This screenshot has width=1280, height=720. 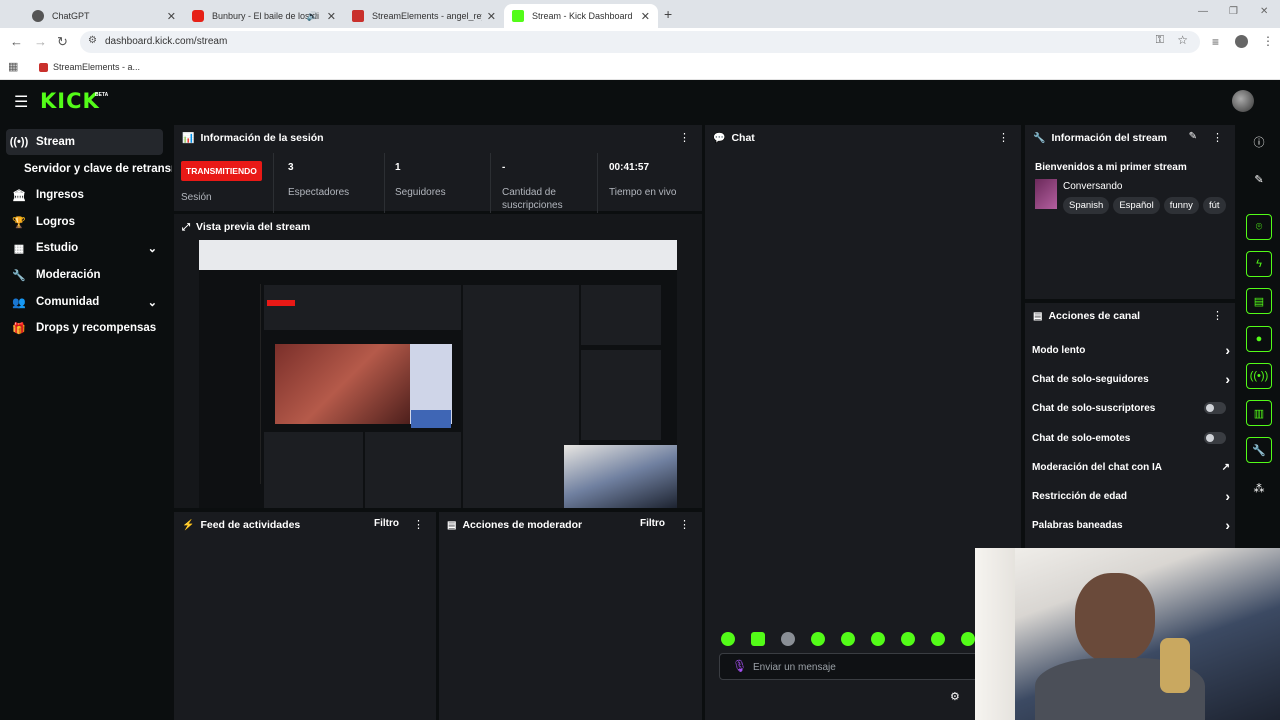 I want to click on microphone-icon: 🎙, so click(x=739, y=666).